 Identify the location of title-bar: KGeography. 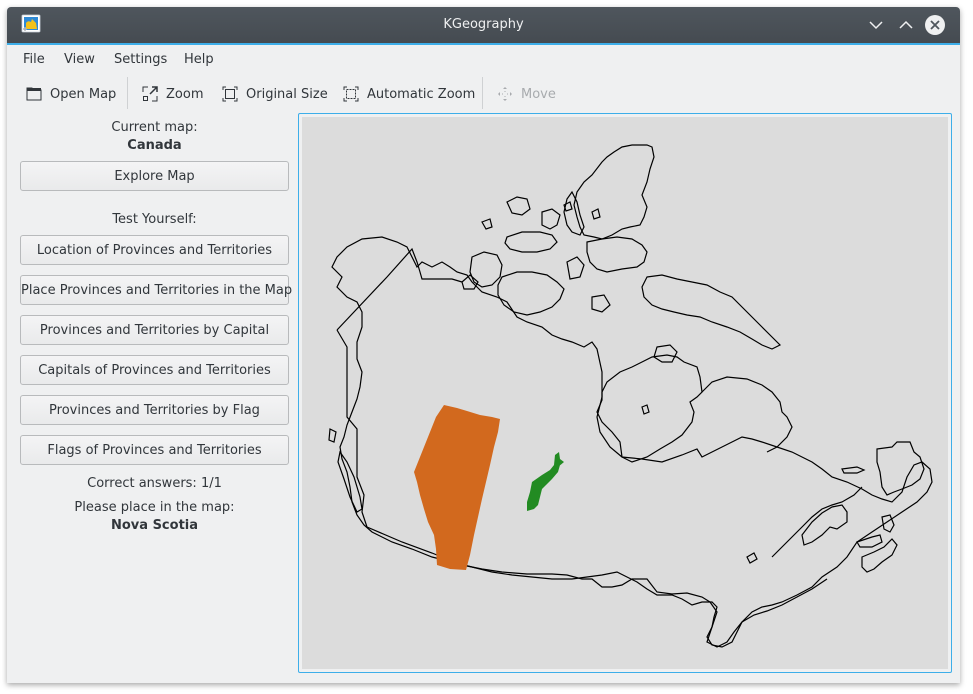
(483, 26).